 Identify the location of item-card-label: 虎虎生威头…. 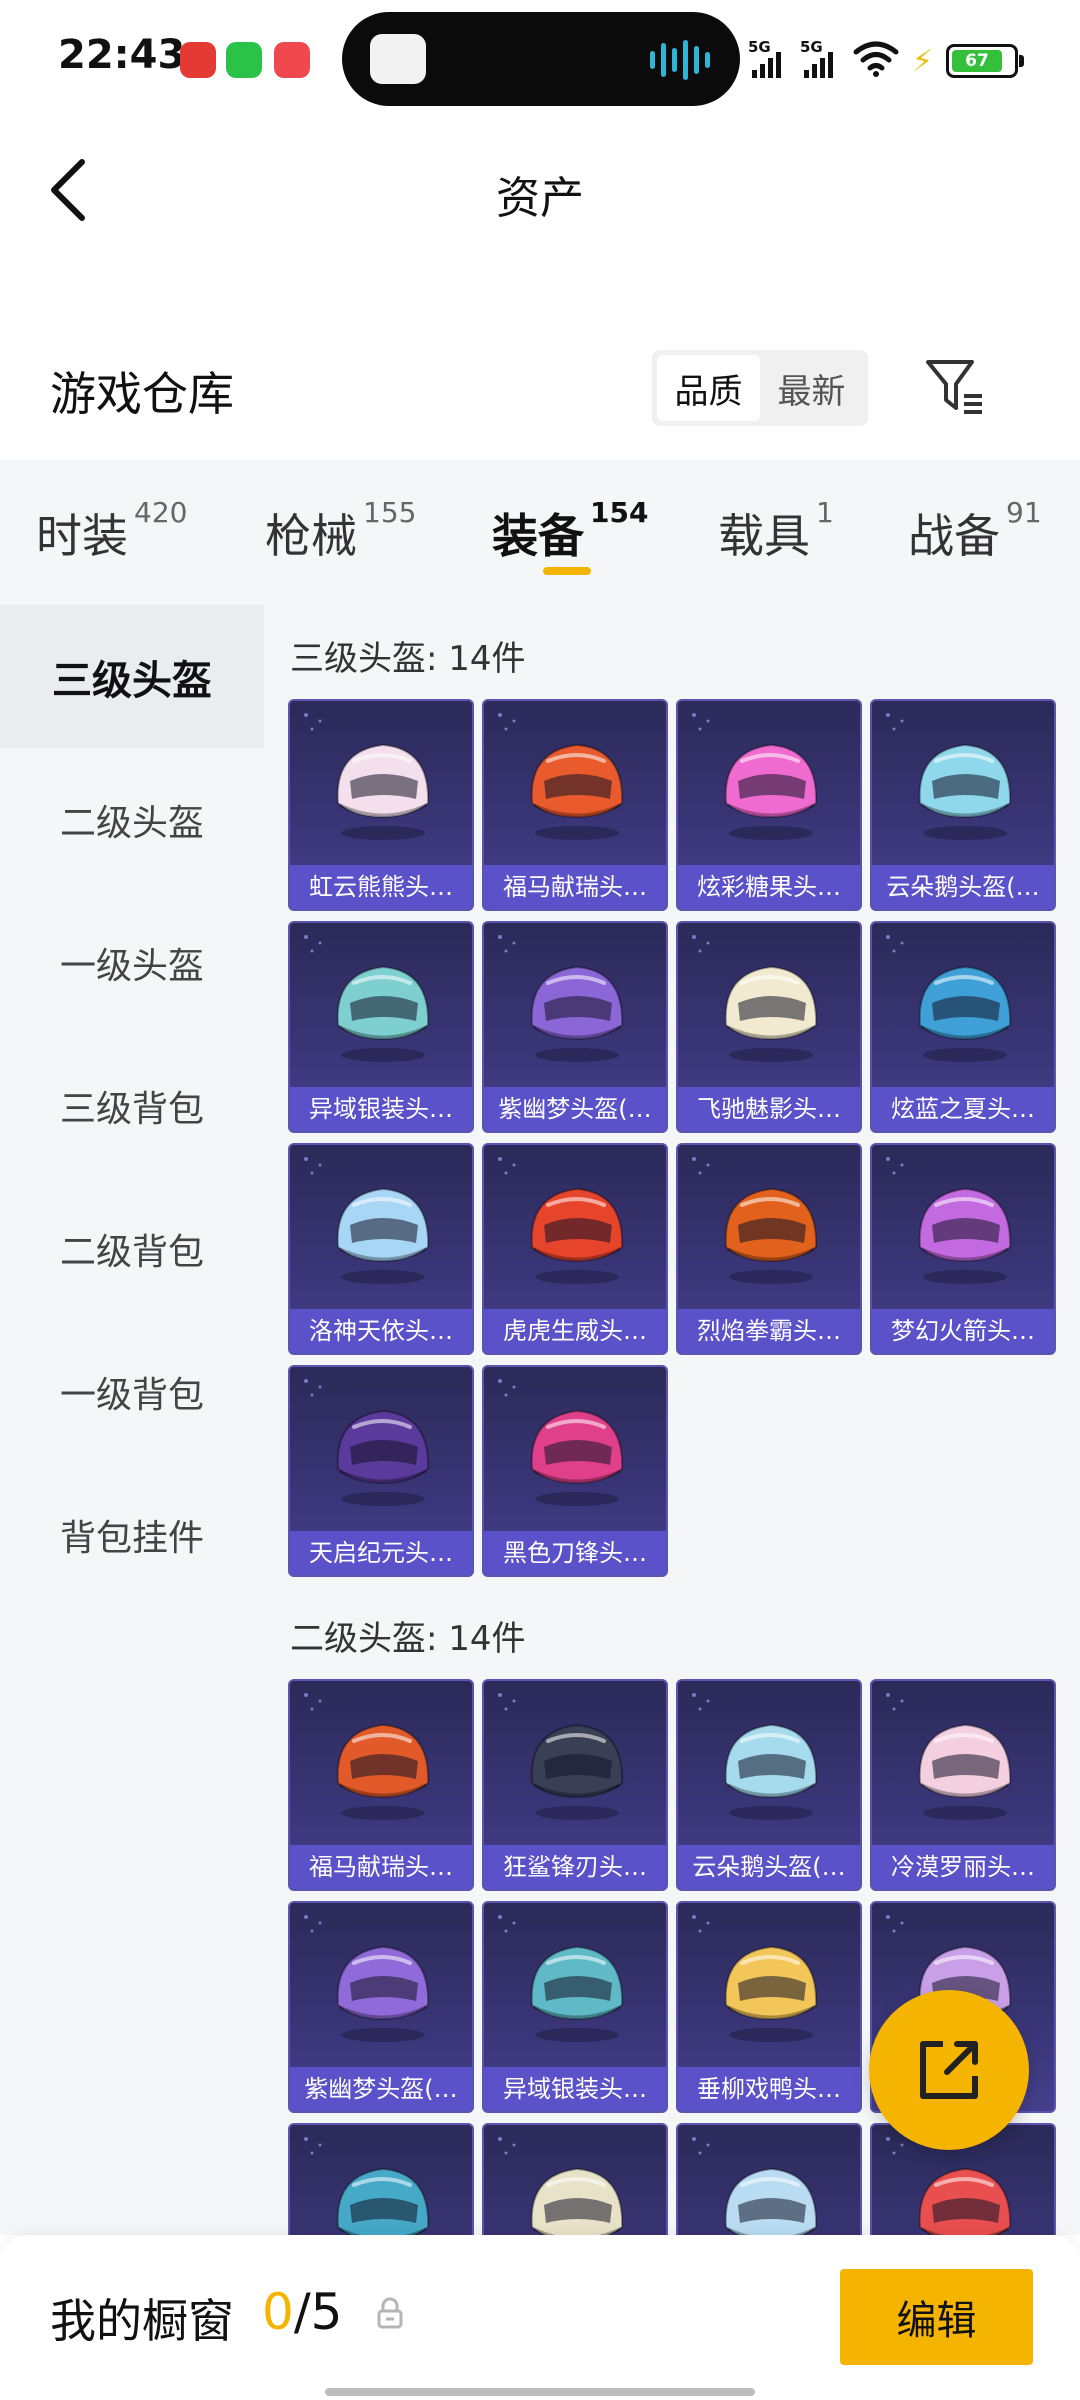
(575, 1331).